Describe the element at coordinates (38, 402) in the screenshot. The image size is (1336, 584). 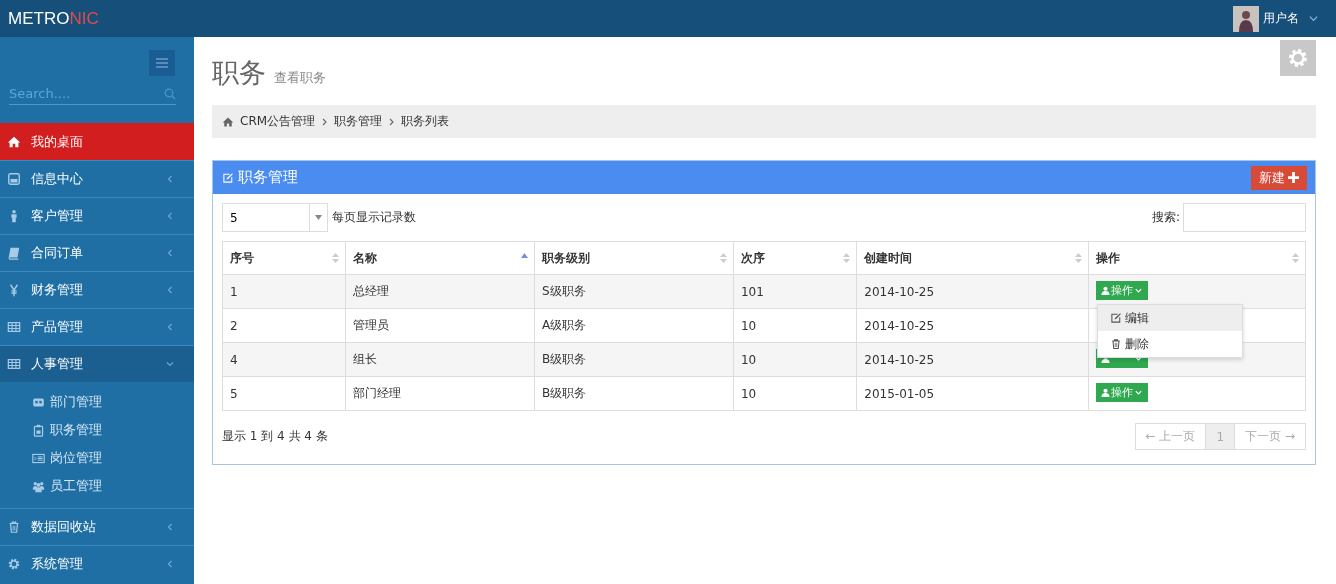
I see `id-card-icon` at that location.